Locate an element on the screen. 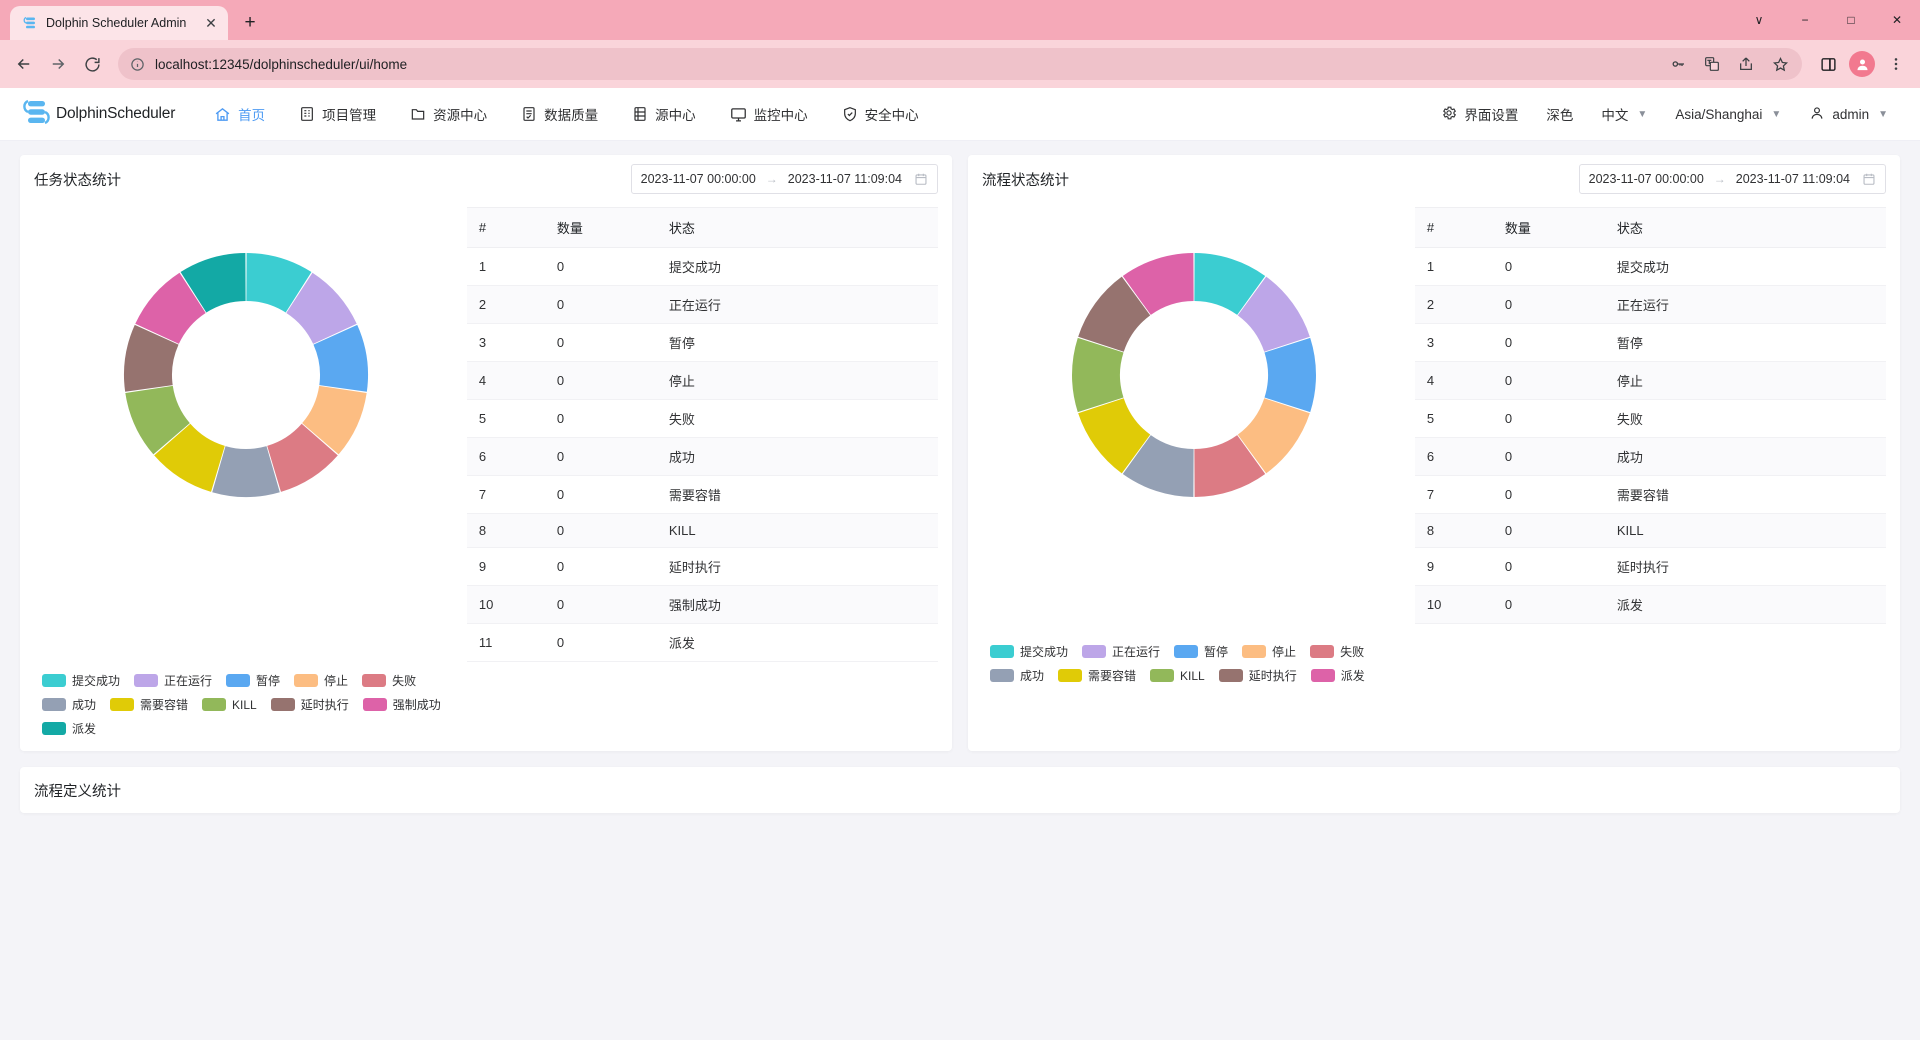  cell-index: 4 is located at coordinates (505, 380).